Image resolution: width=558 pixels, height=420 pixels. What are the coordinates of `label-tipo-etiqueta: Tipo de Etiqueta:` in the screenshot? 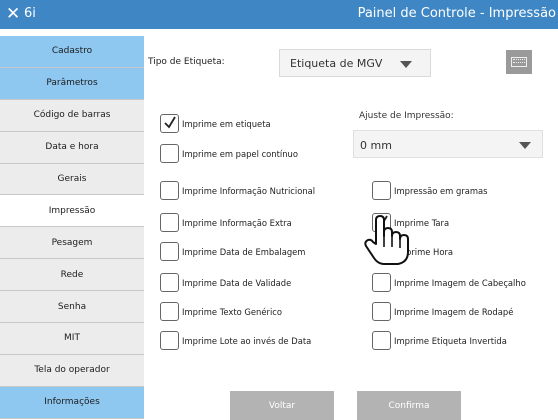 It's located at (186, 62).